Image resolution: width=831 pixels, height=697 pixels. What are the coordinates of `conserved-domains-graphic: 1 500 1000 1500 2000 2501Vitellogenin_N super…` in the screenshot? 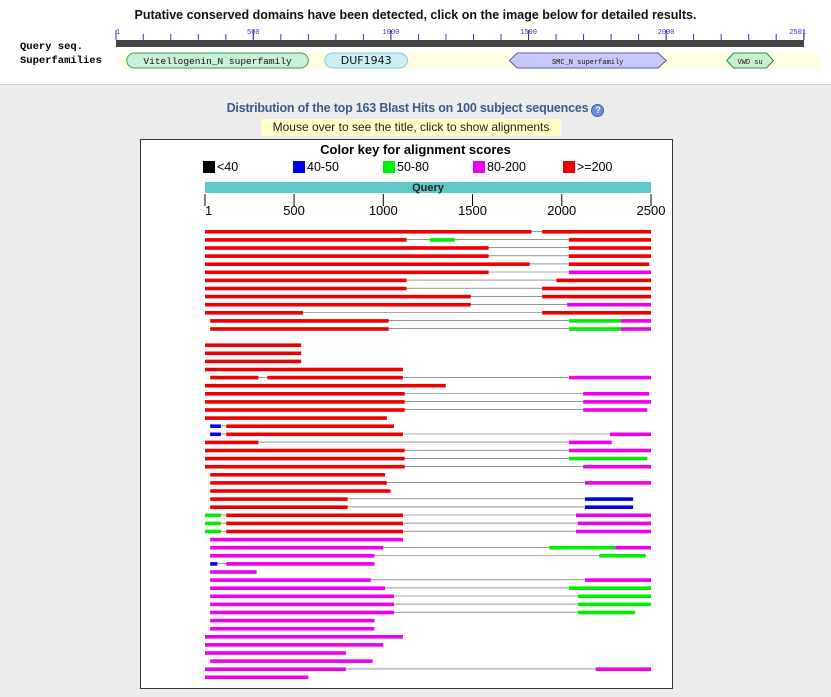 It's located at (415, 50).